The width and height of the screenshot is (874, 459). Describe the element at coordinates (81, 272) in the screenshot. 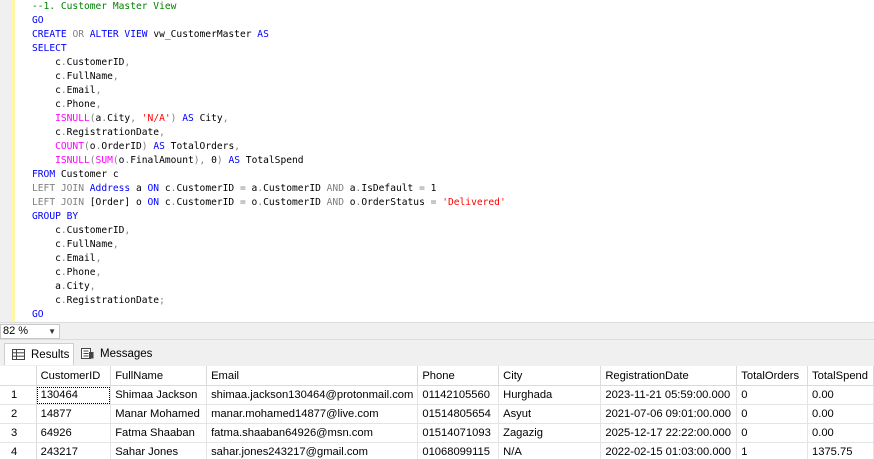

I see `code-token: Phone` at that location.